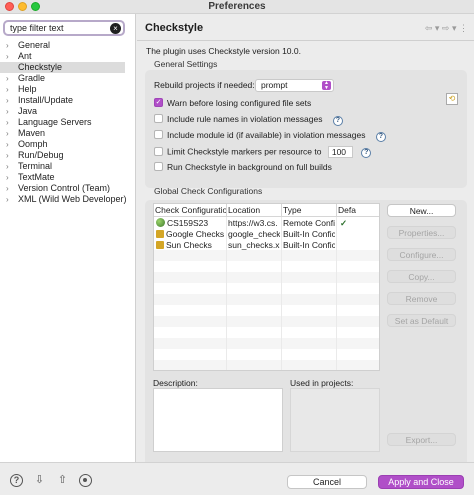 The image size is (474, 495). What do you see at coordinates (67, 100) in the screenshot?
I see `tree-item: › Install/Update` at bounding box center [67, 100].